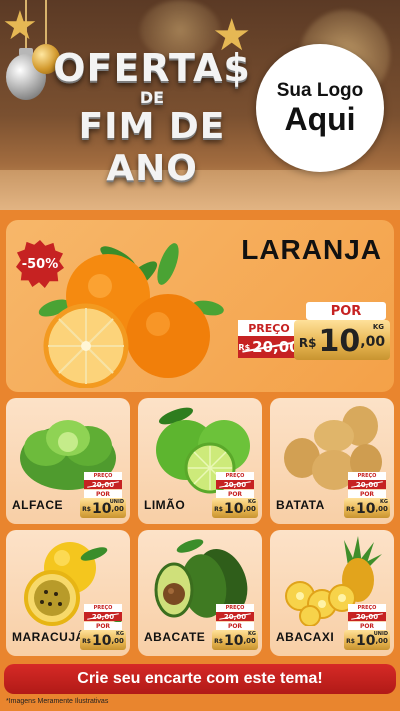 The height and width of the screenshot is (711, 400). I want to click on product-card: ABACAXI PREÇO 20,00 POR UNID R$ 10 ,00, so click(332, 593).